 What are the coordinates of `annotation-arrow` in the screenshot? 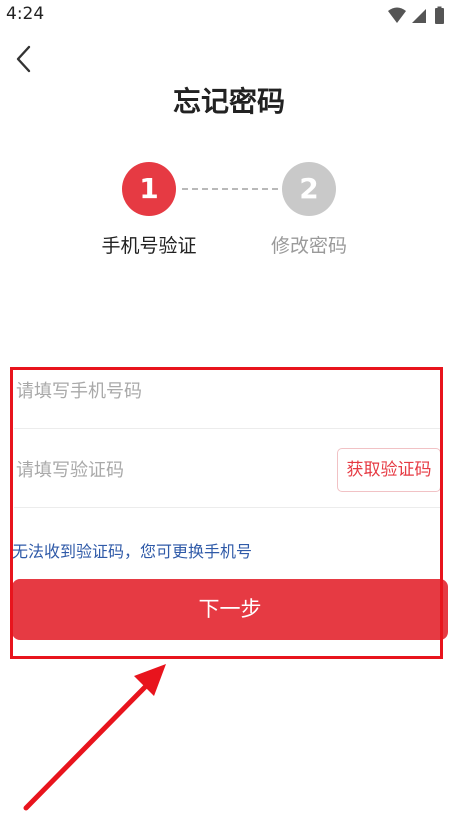 It's located at (94, 737).